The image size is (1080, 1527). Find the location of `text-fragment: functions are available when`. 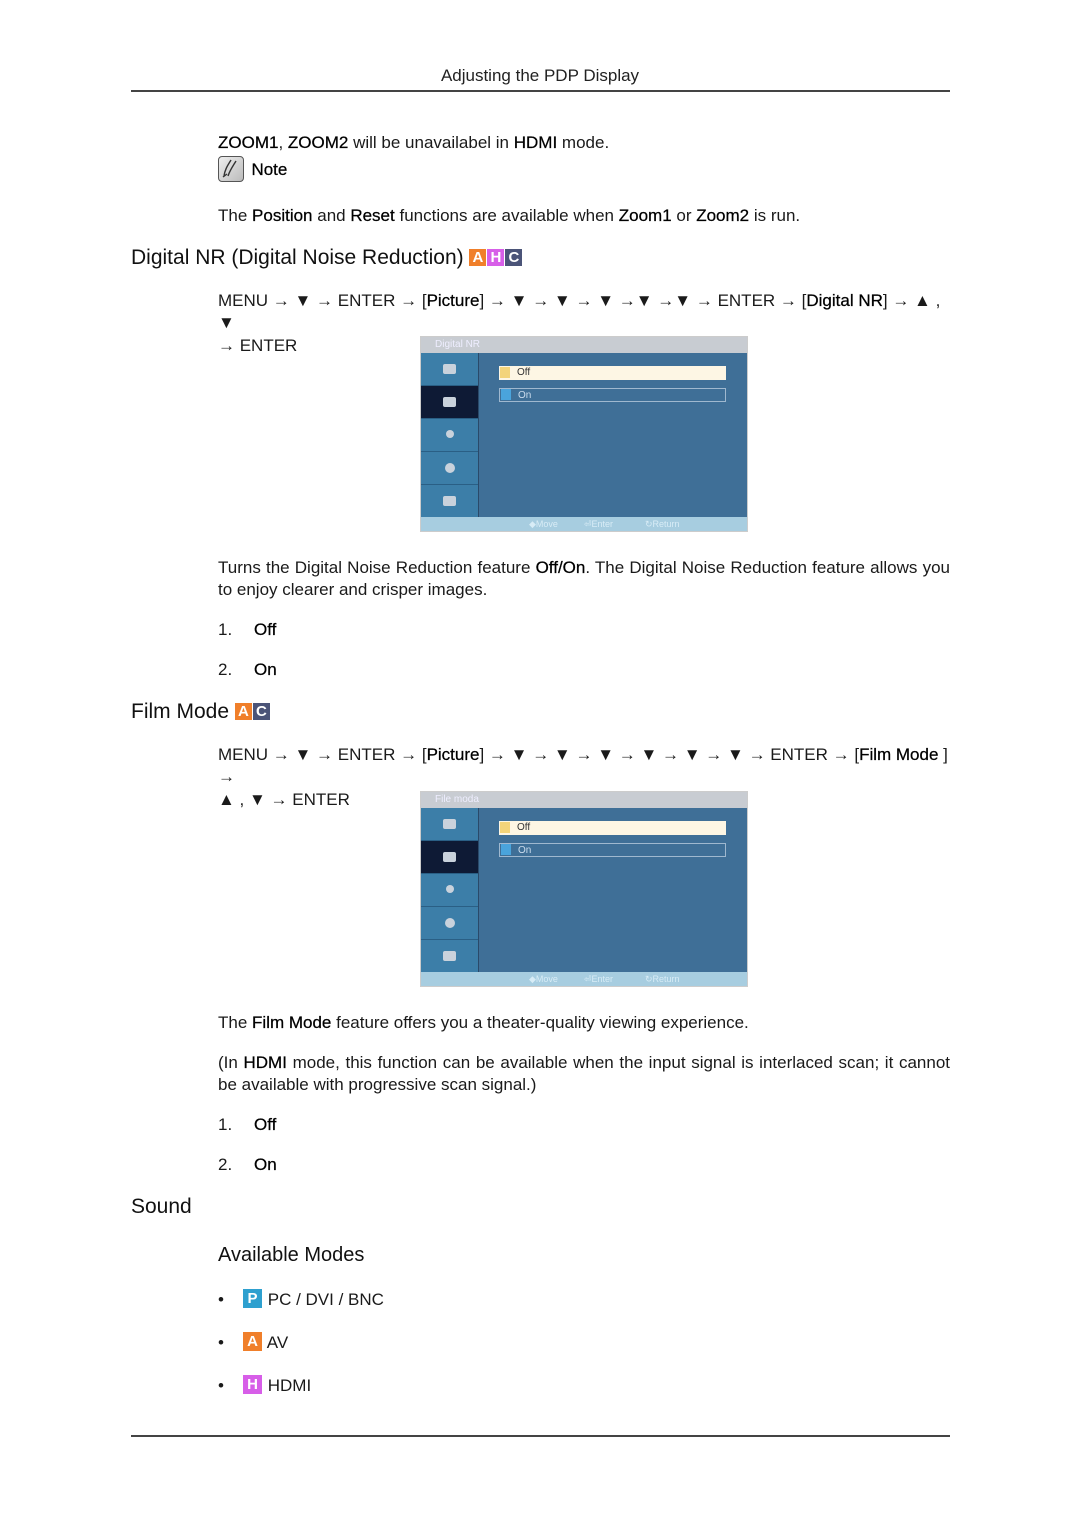

text-fragment: functions are available when is located at coordinates (506, 215).